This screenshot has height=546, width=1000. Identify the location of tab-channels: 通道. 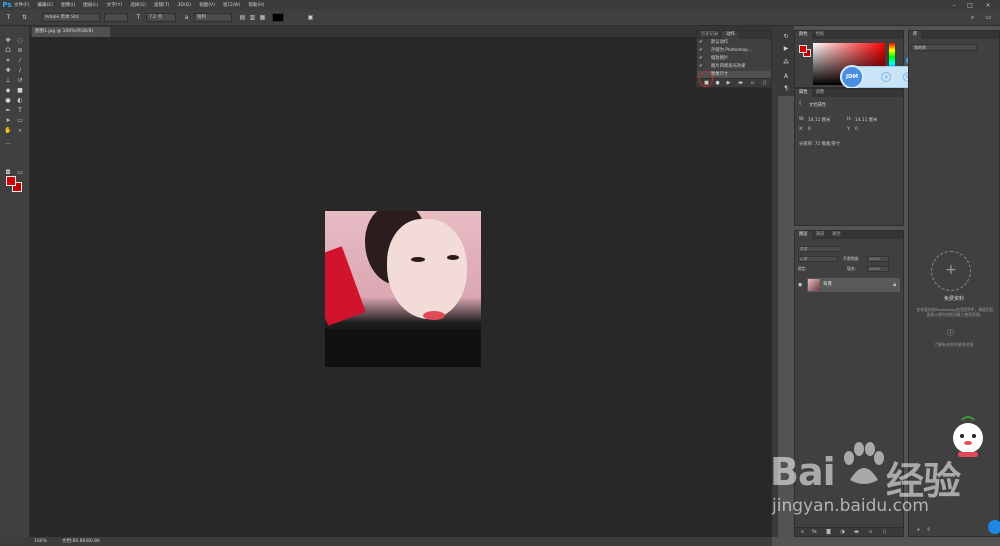
(820, 235).